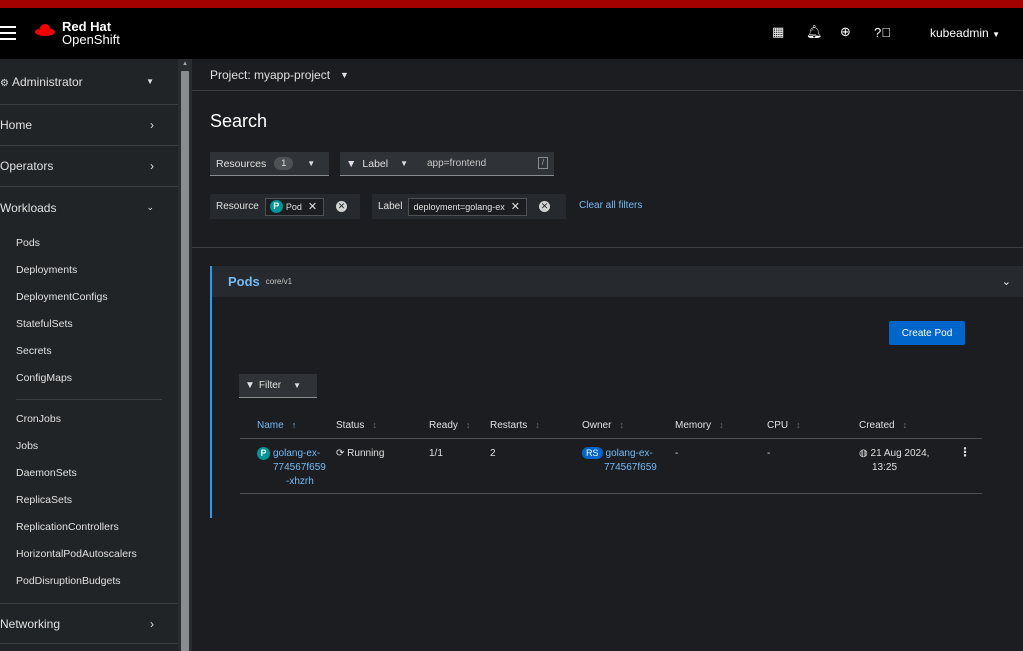 This screenshot has height=651, width=1023. Describe the element at coordinates (885, 467) in the screenshot. I see `created-time: 13:25` at that location.